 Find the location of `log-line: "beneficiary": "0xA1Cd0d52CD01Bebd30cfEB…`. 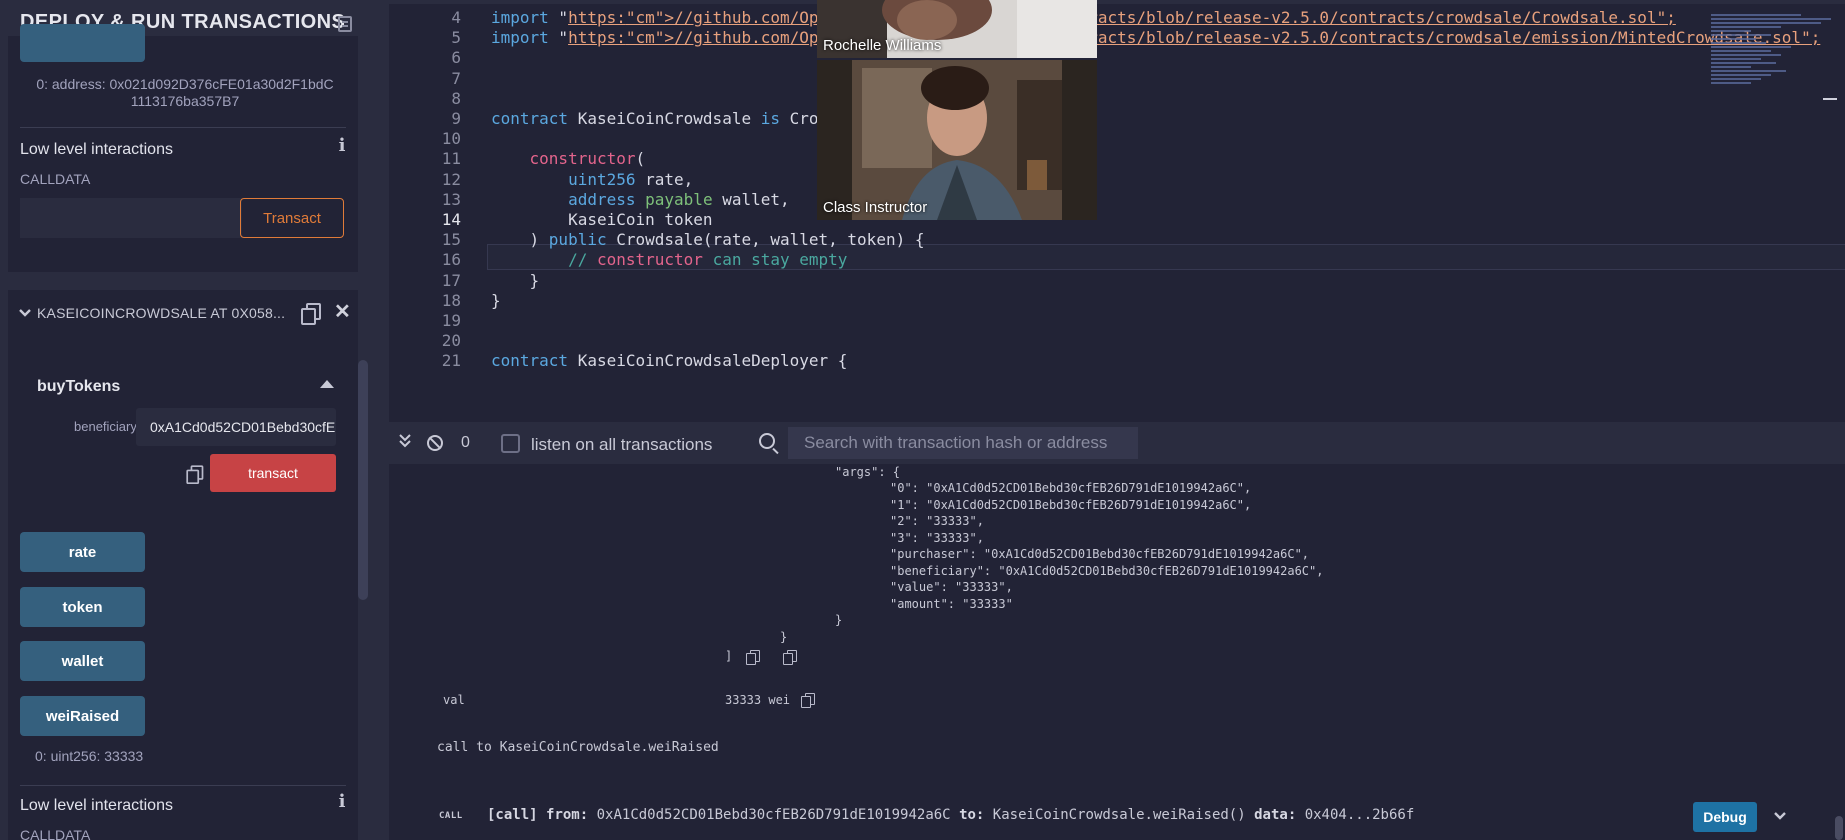

log-line: "beneficiary": "0xA1Cd0d52CD01Bebd30cfEB… is located at coordinates (1107, 571).